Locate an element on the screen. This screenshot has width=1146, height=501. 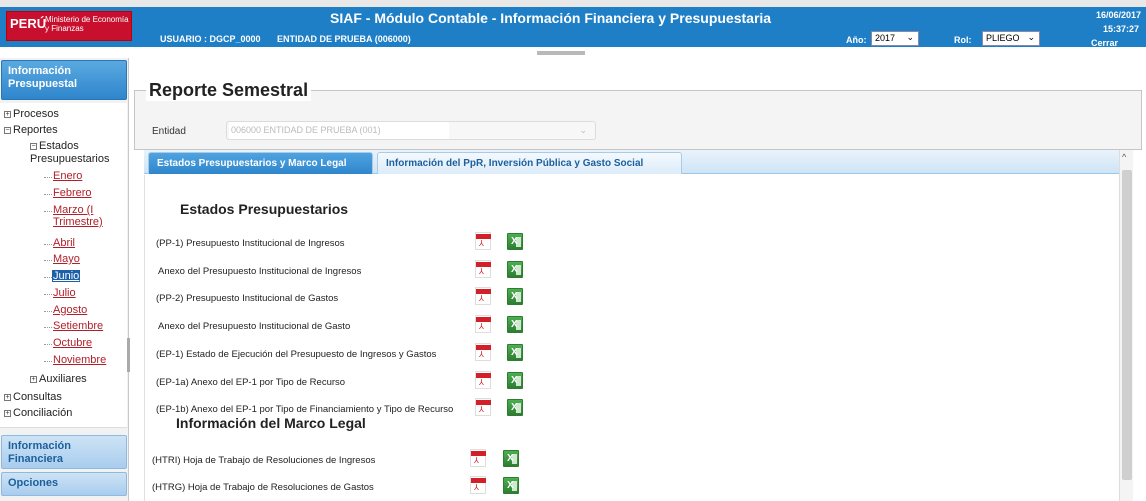
entity-select-value: 006000 ENTIDAD DE PRUEBA (001) is located at coordinates (339, 130).